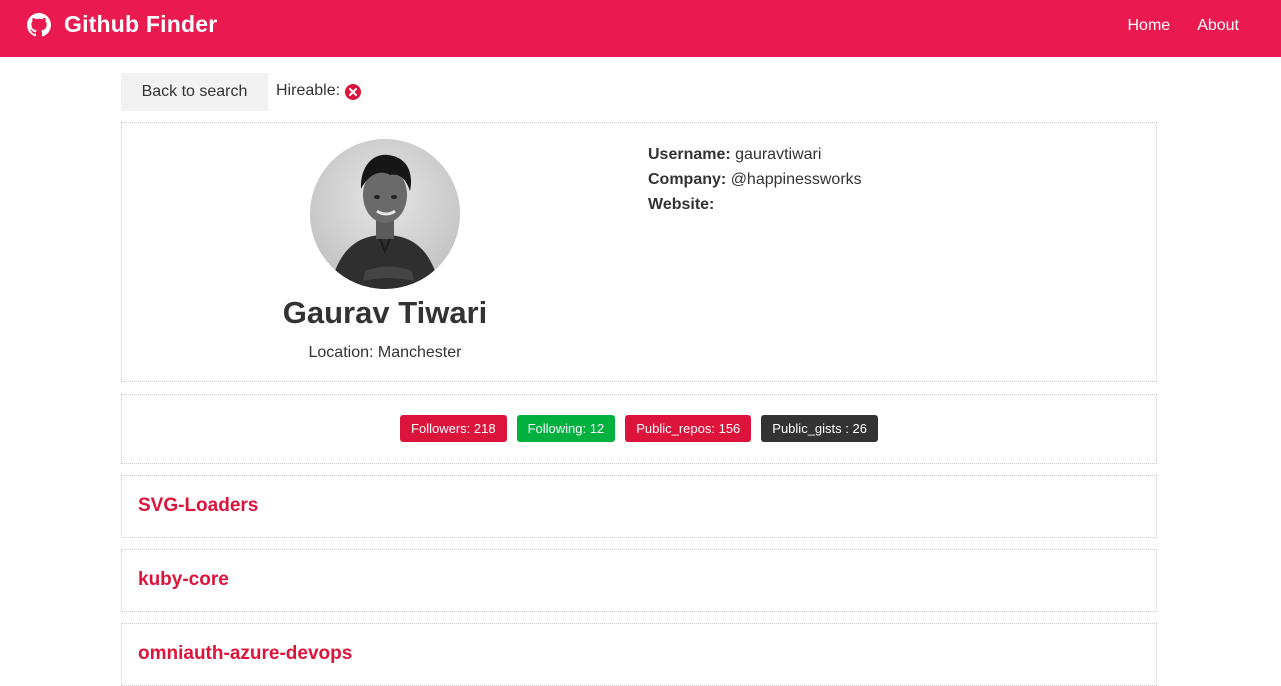 The image size is (1281, 686). I want to click on public-repos-badge: Public_repos: 156, so click(688, 428).